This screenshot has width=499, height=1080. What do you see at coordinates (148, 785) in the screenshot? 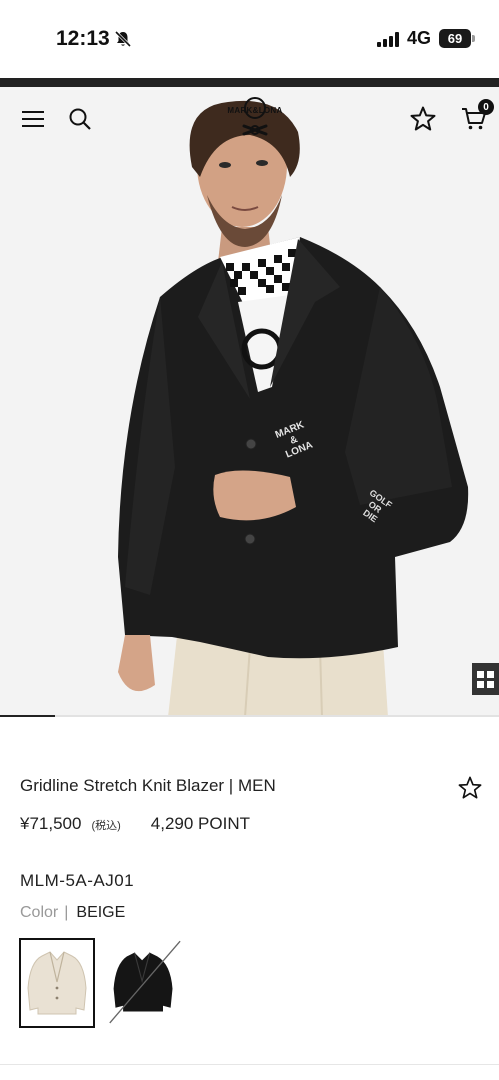
I see `product-name: Gridline Stretch Knit Blazer | MEN` at bounding box center [148, 785].